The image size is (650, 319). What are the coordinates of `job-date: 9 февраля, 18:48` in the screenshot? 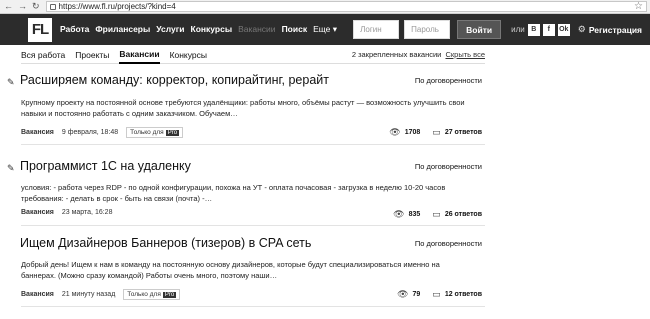 It's located at (90, 132).